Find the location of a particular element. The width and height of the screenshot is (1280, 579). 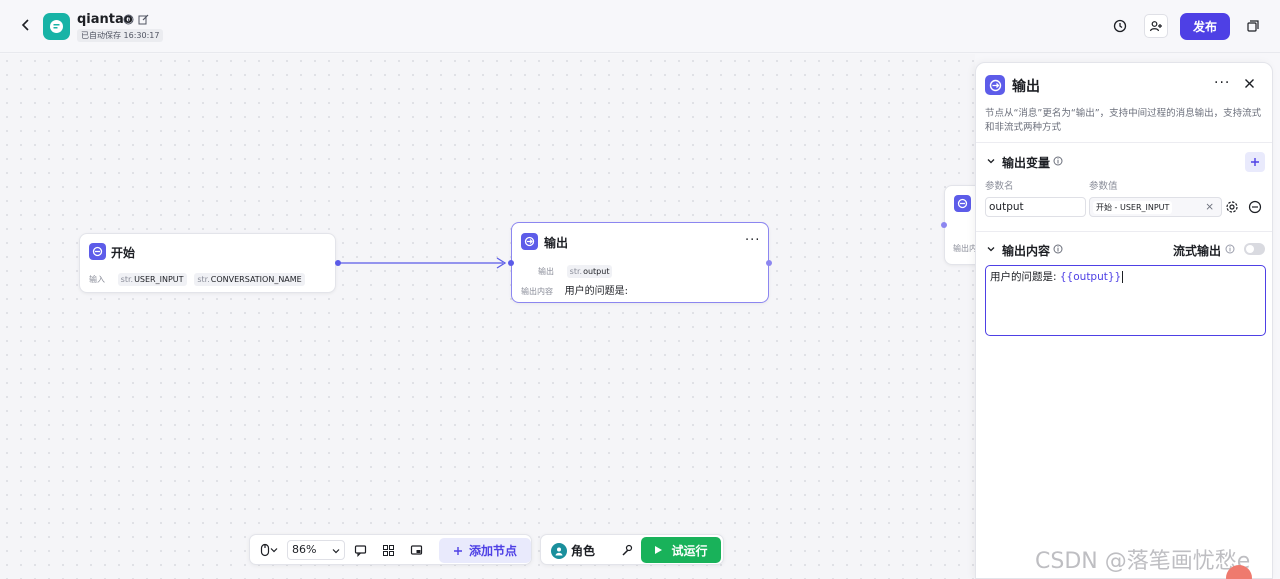

publish-button: 发布 is located at coordinates (1205, 26).